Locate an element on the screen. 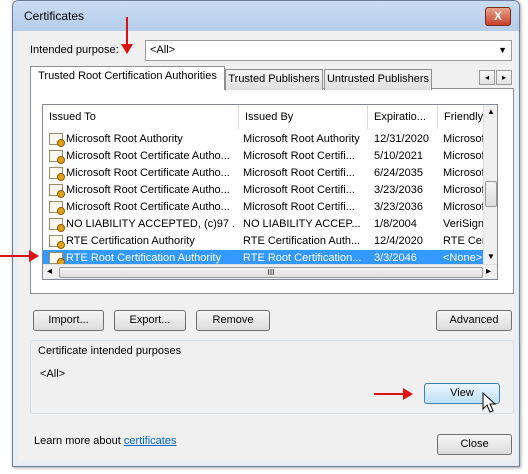 The height and width of the screenshot is (474, 528). cell-friendly-name: VeriSign is located at coordinates (463, 224).